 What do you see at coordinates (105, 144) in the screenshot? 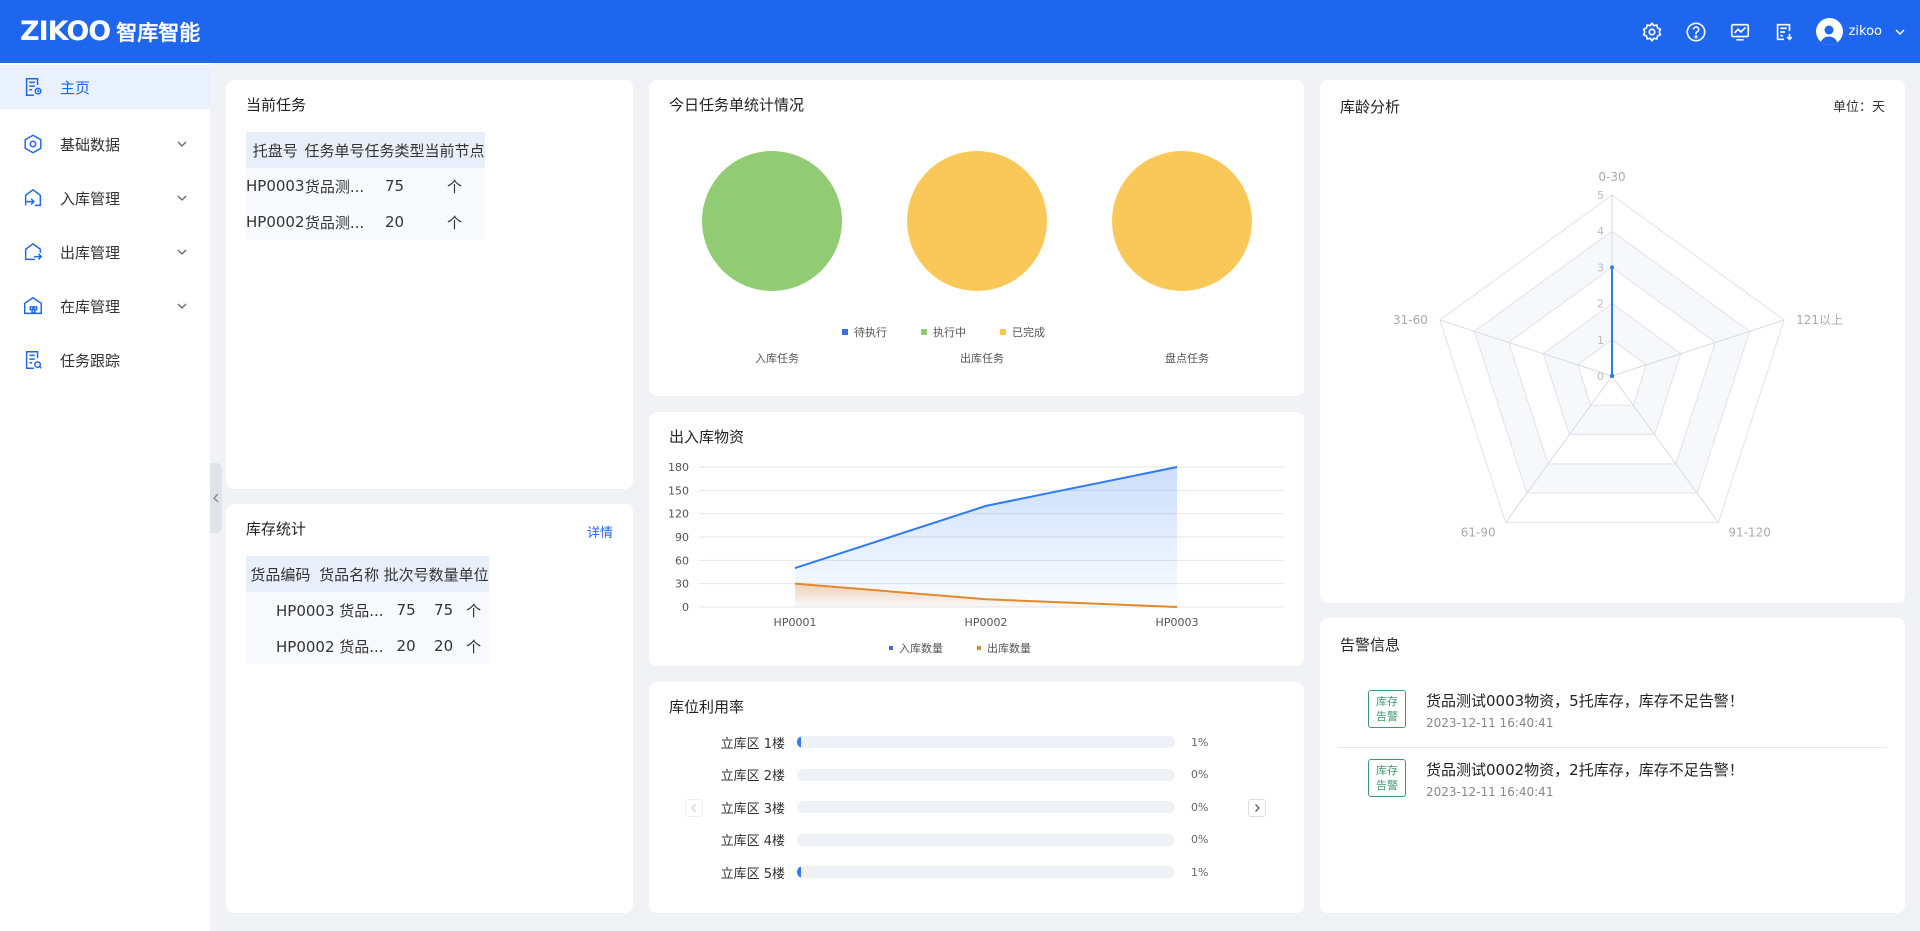
I see `sidebar-item-basic-data: 基础数据` at bounding box center [105, 144].